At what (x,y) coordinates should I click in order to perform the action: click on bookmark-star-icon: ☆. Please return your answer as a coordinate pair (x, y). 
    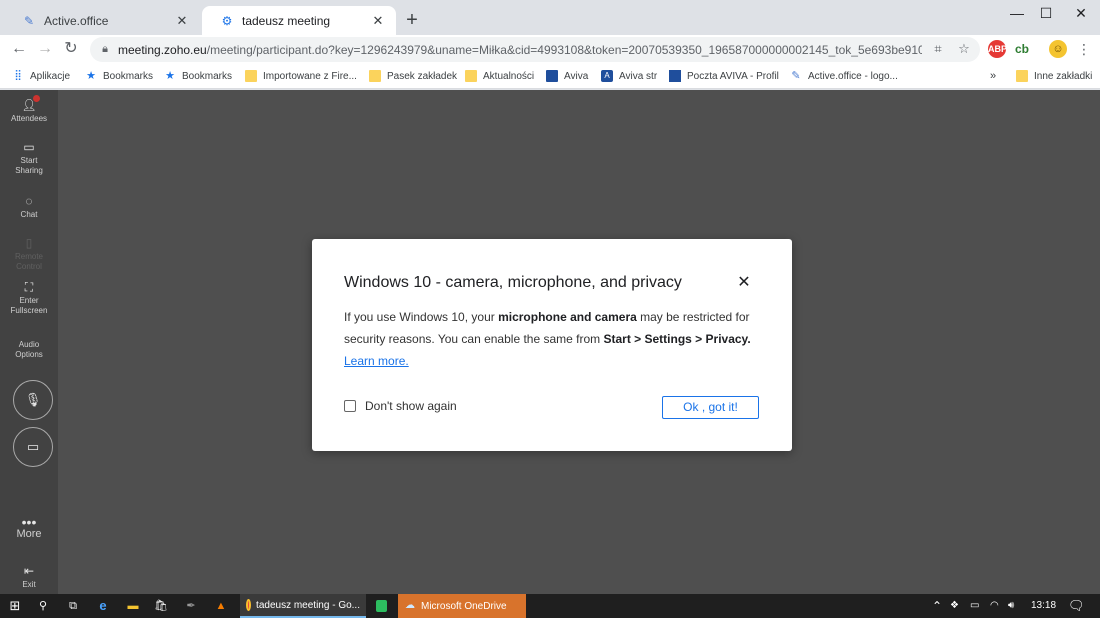
    Looking at the image, I should click on (964, 49).